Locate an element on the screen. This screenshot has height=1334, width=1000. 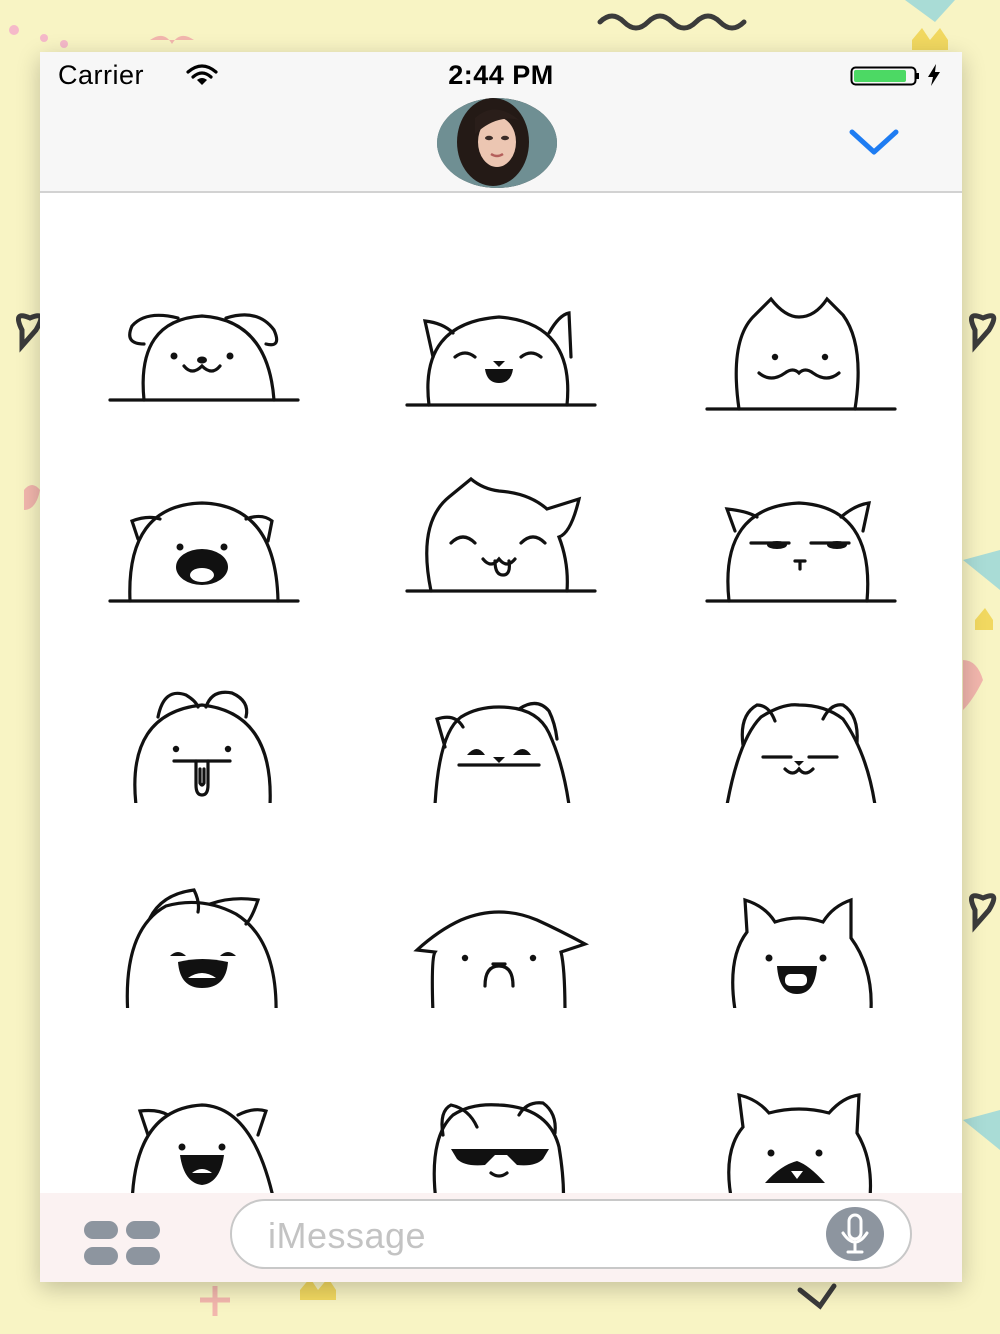
status-time: 2:44 PM is located at coordinates (501, 75).